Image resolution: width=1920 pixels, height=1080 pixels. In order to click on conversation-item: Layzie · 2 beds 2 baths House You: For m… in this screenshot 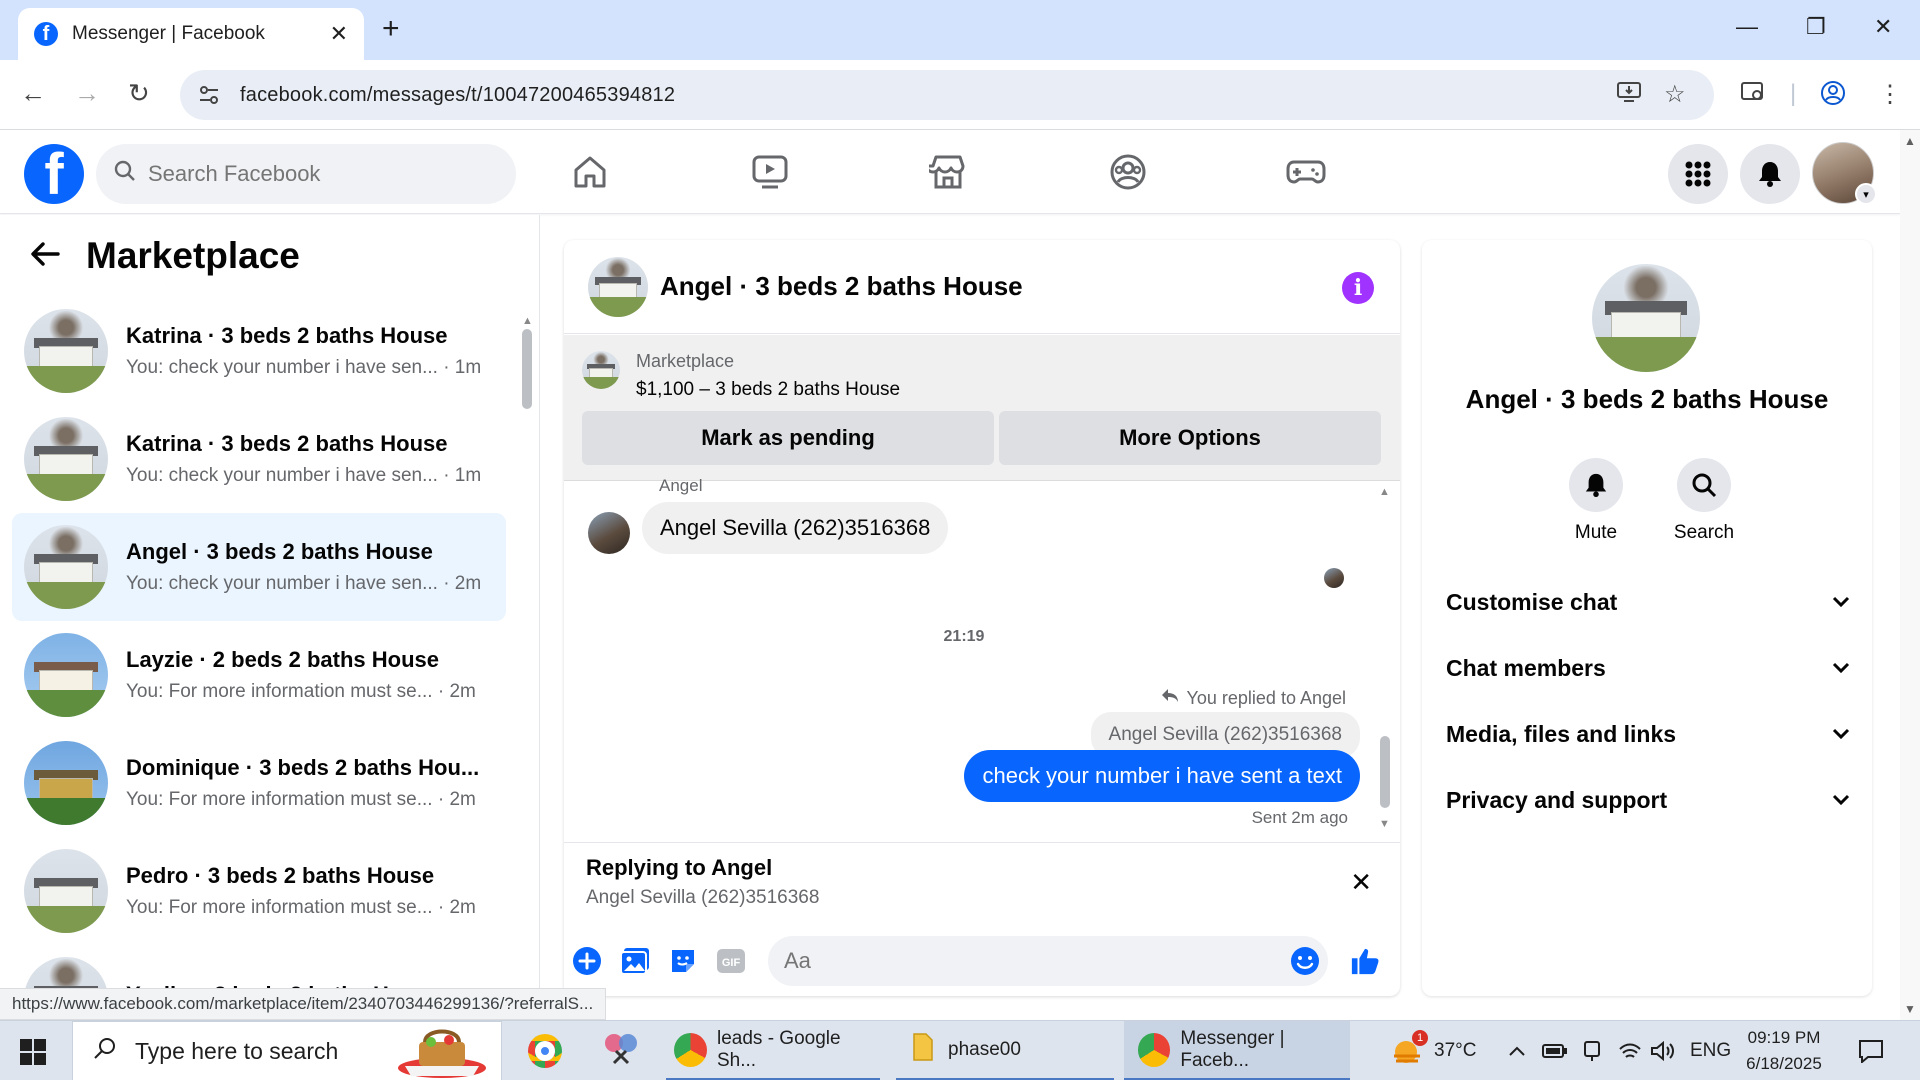, I will do `click(259, 675)`.